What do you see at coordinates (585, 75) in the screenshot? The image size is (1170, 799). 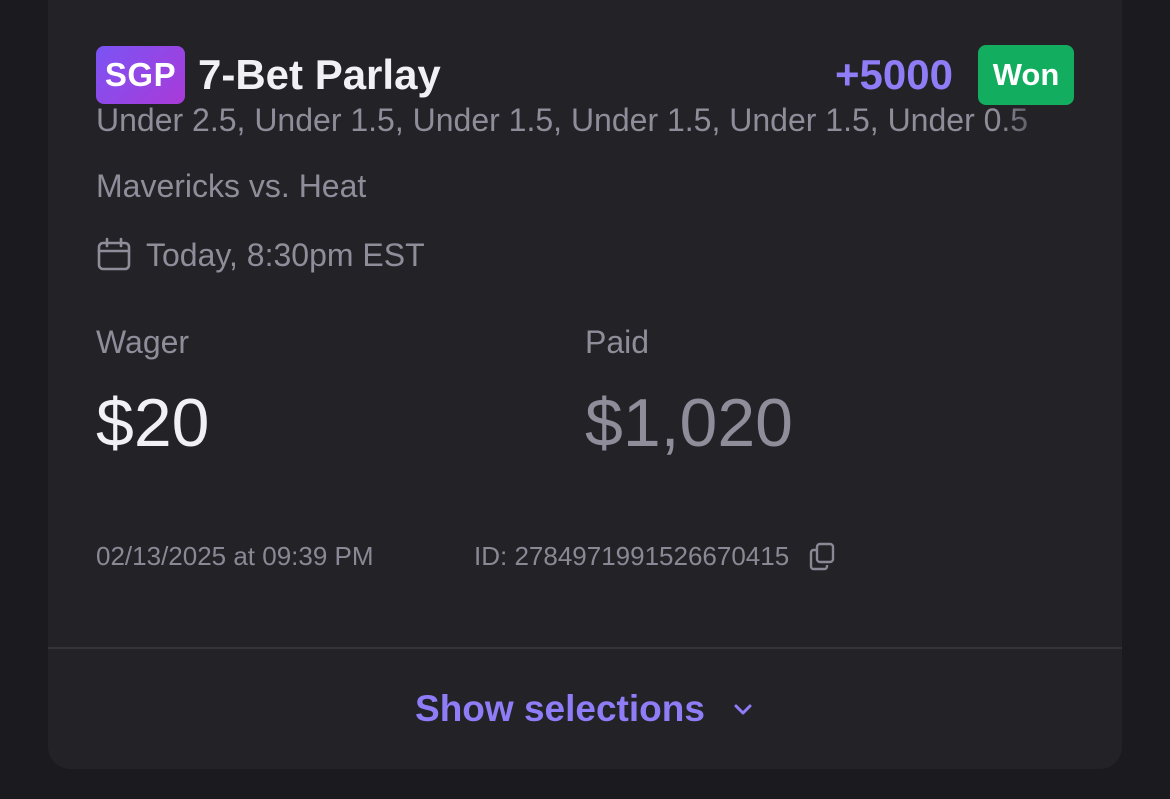 I see `bet-header: SGP 7-Bet Parlay +5000 Won` at bounding box center [585, 75].